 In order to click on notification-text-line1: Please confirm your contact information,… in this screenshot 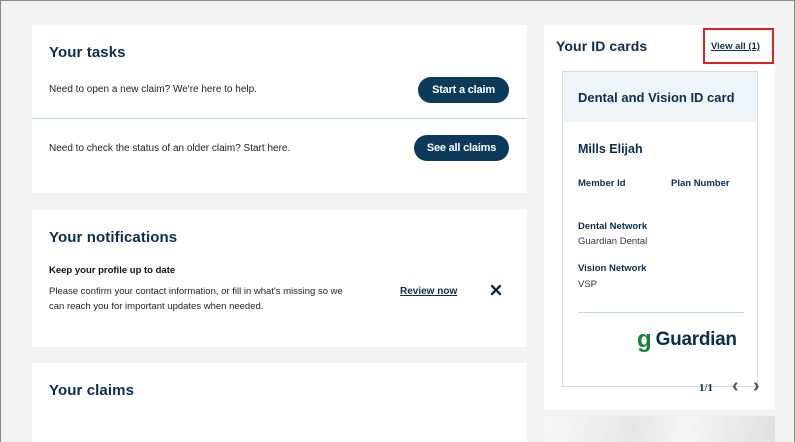, I will do `click(196, 291)`.